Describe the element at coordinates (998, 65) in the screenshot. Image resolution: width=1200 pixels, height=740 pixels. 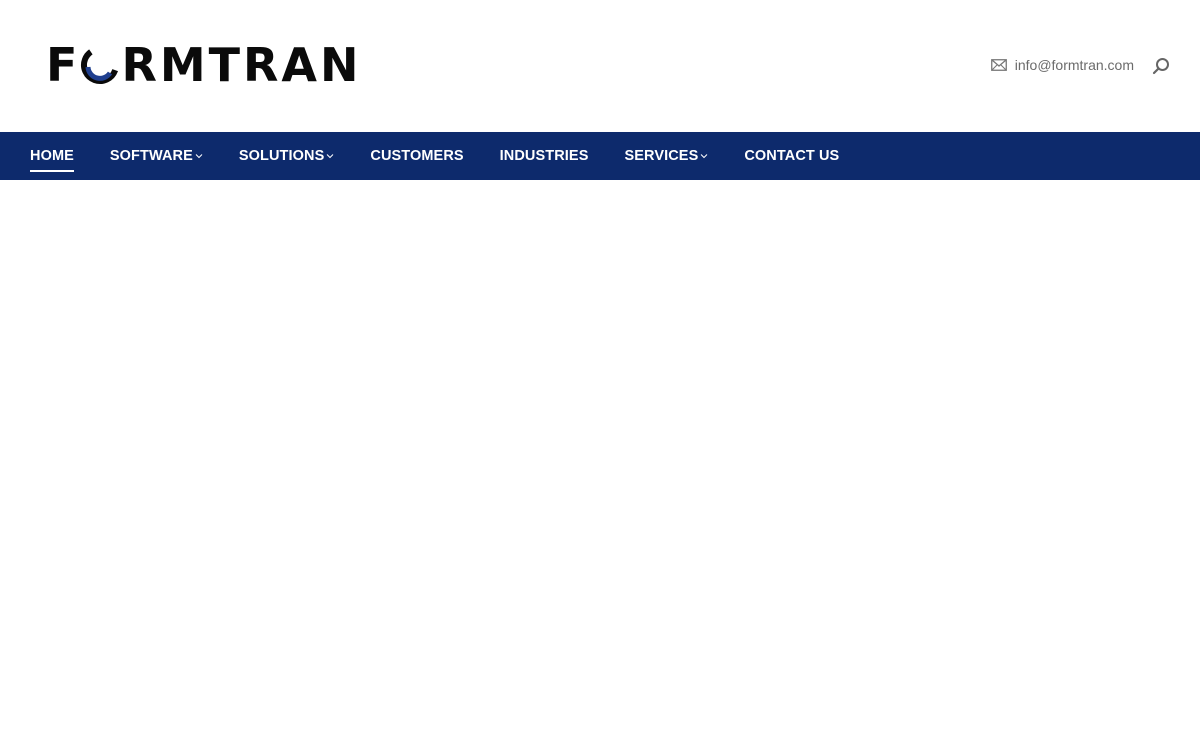
I see `mail-icon` at that location.